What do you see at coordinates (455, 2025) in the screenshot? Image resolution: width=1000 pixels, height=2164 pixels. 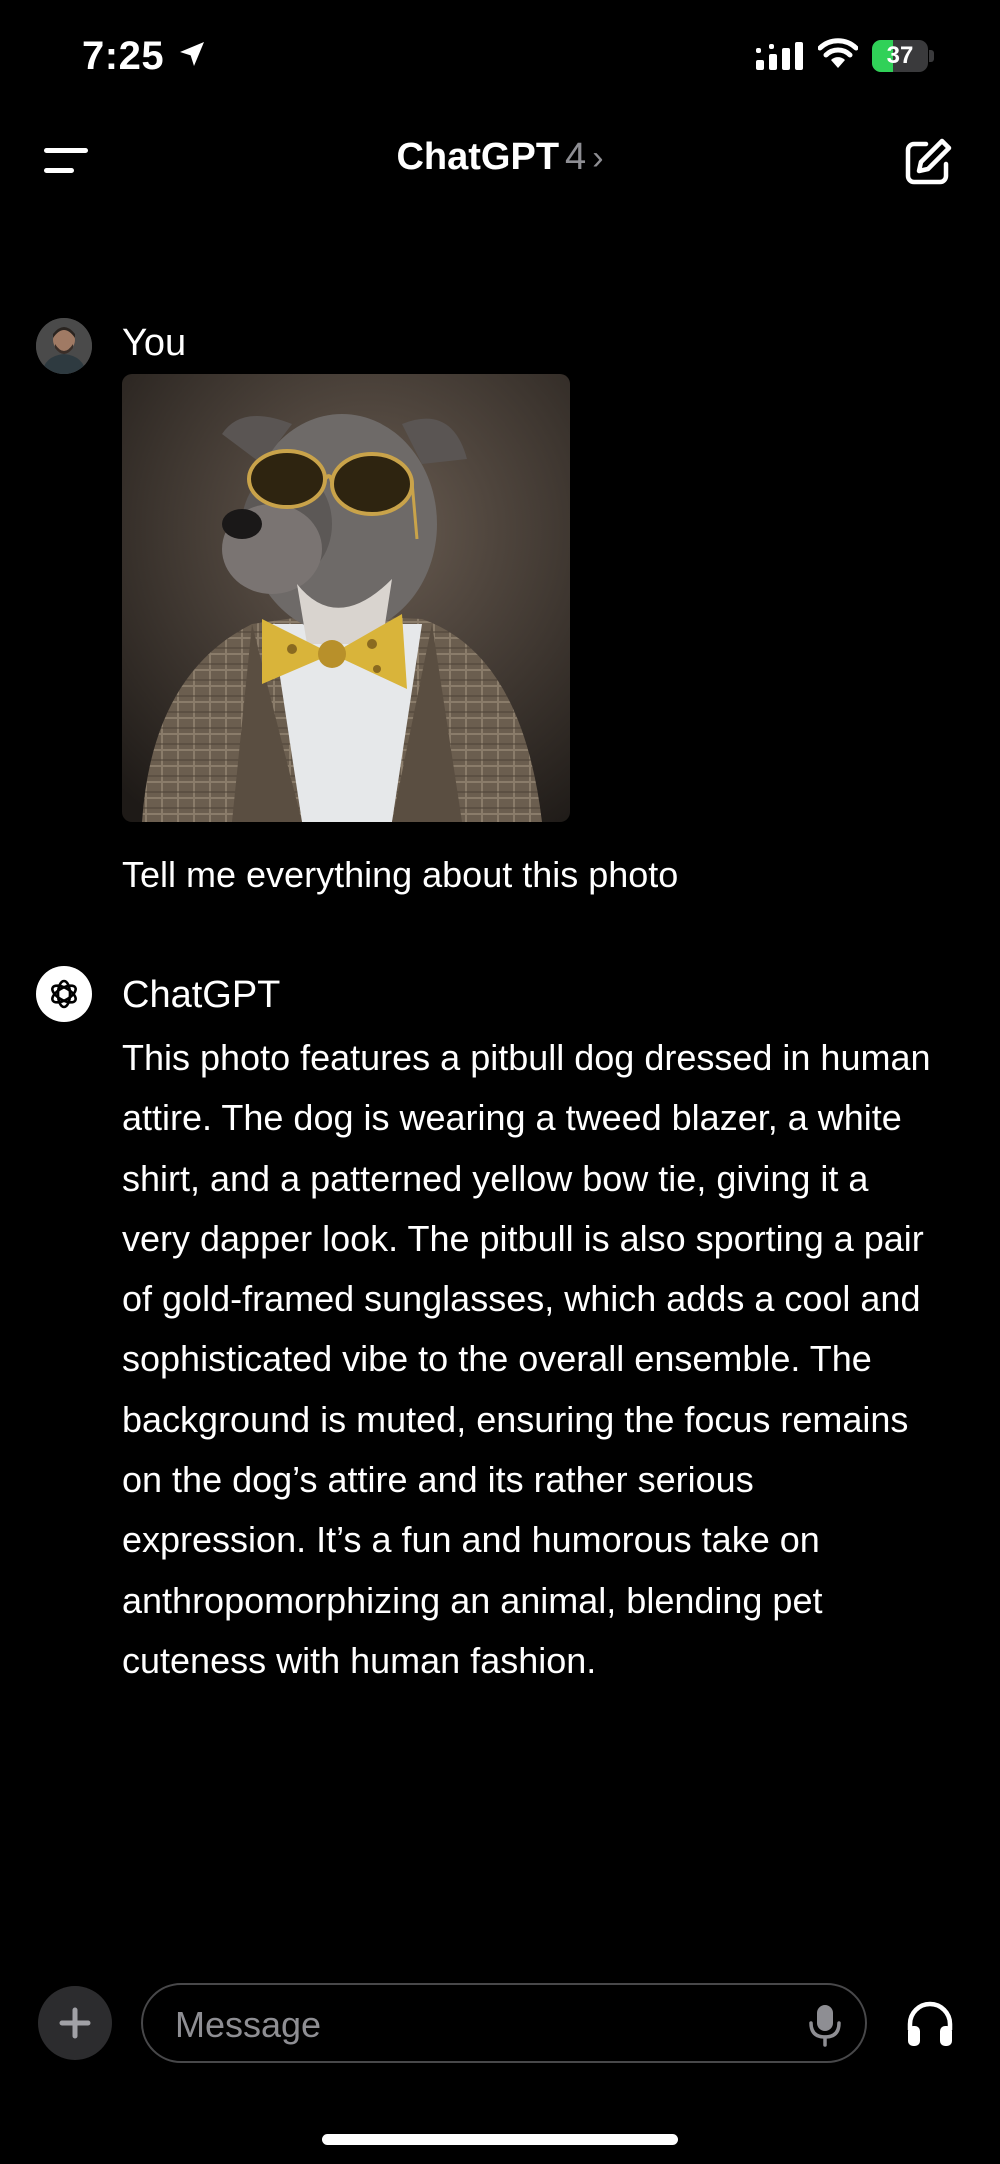 I see `message-input` at bounding box center [455, 2025].